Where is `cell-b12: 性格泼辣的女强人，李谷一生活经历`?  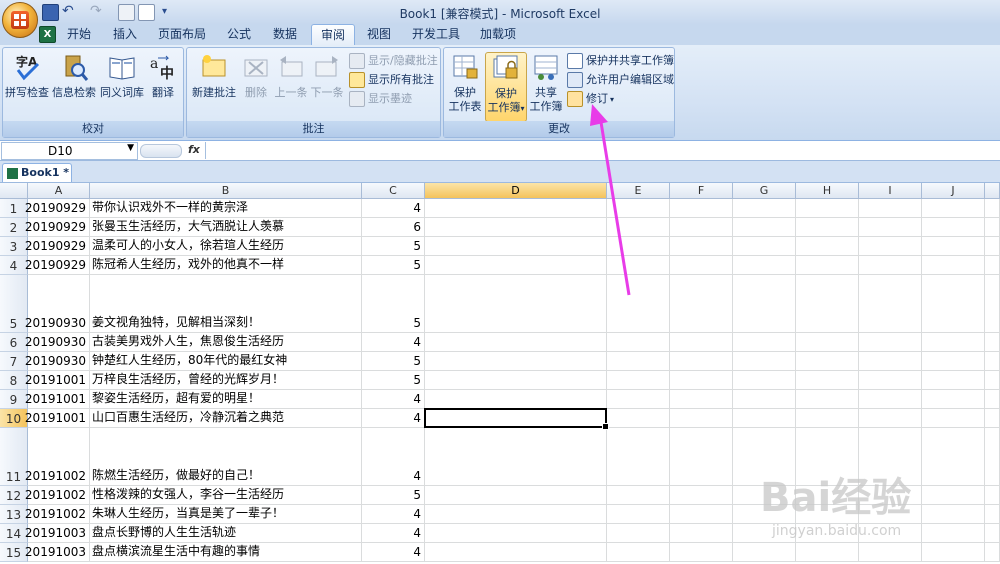 cell-b12: 性格泼辣的女强人，李谷一生活经历 is located at coordinates (226, 495).